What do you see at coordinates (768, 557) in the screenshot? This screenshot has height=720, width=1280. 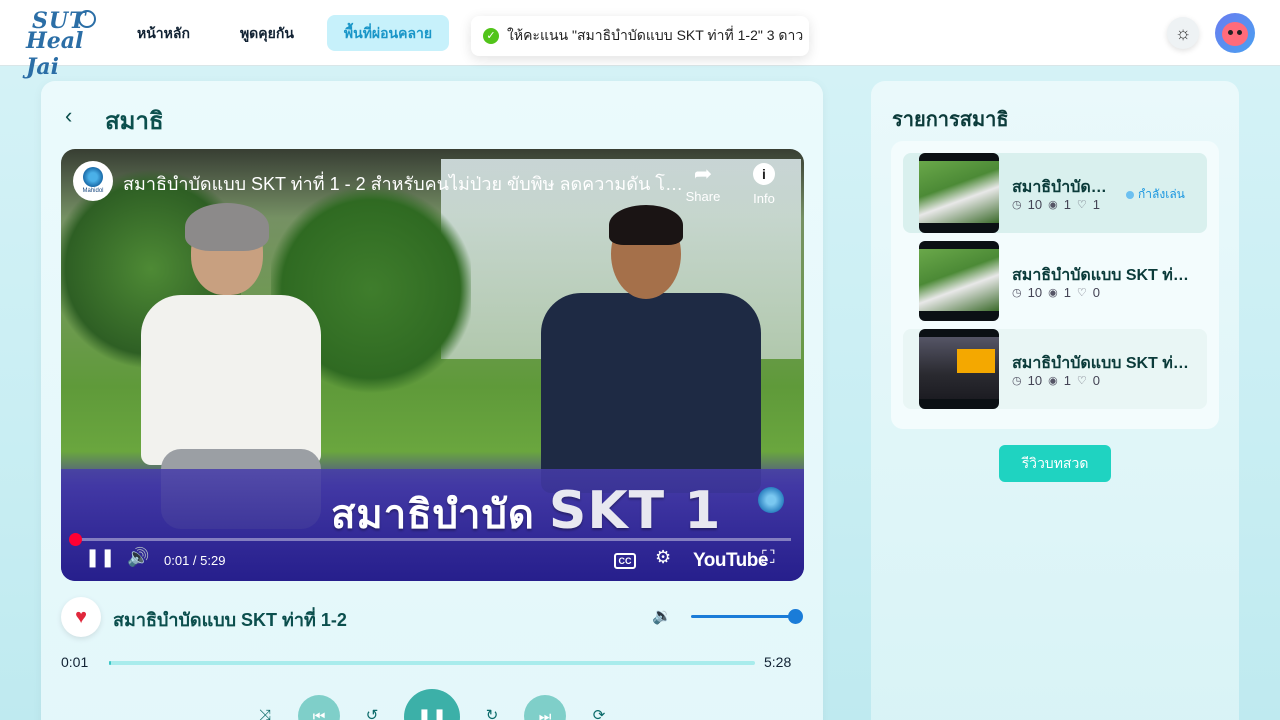 I see `fullscreen-icon: ⛶` at bounding box center [768, 557].